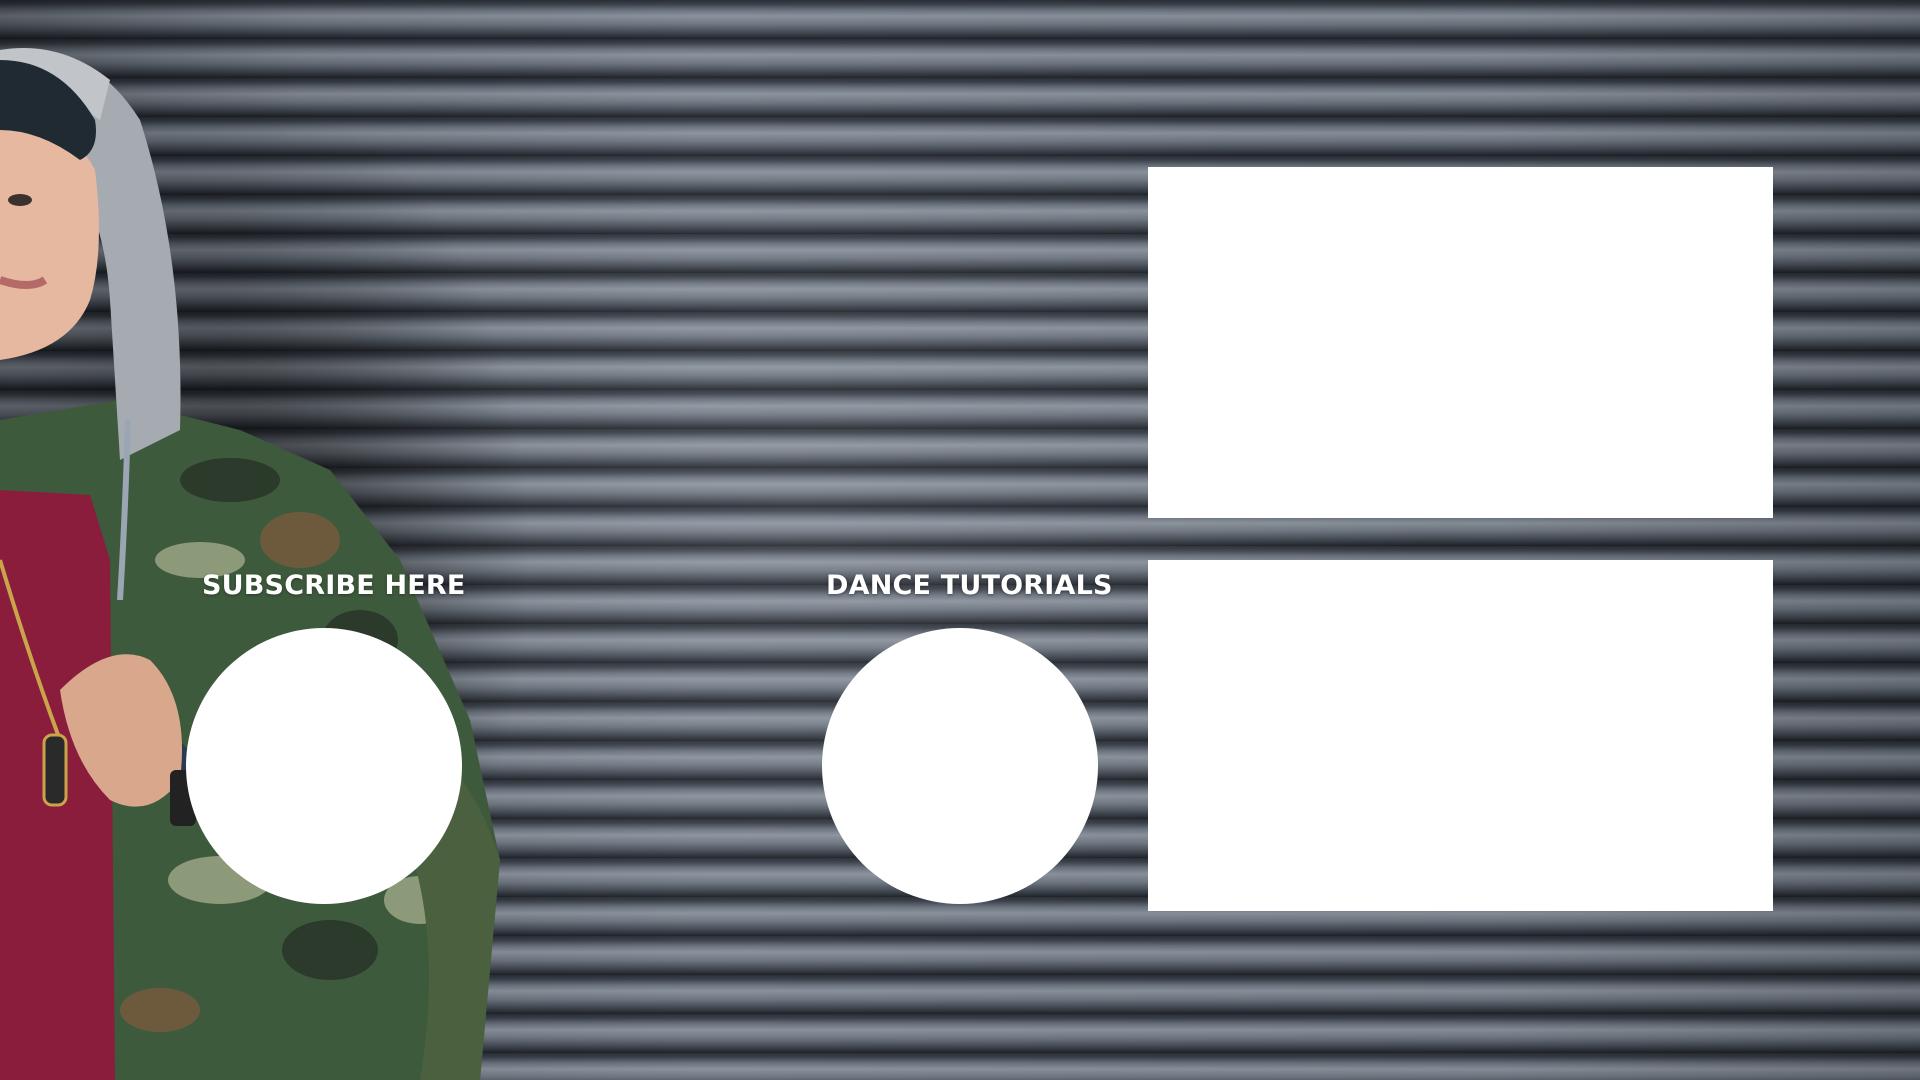  What do you see at coordinates (324, 766) in the screenshot?
I see `subscribe-button` at bounding box center [324, 766].